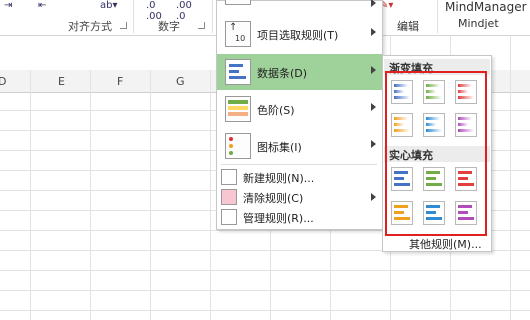 The image size is (530, 320). What do you see at coordinates (90, 26) in the screenshot?
I see `align-group-label: 对齐方式` at bounding box center [90, 26].